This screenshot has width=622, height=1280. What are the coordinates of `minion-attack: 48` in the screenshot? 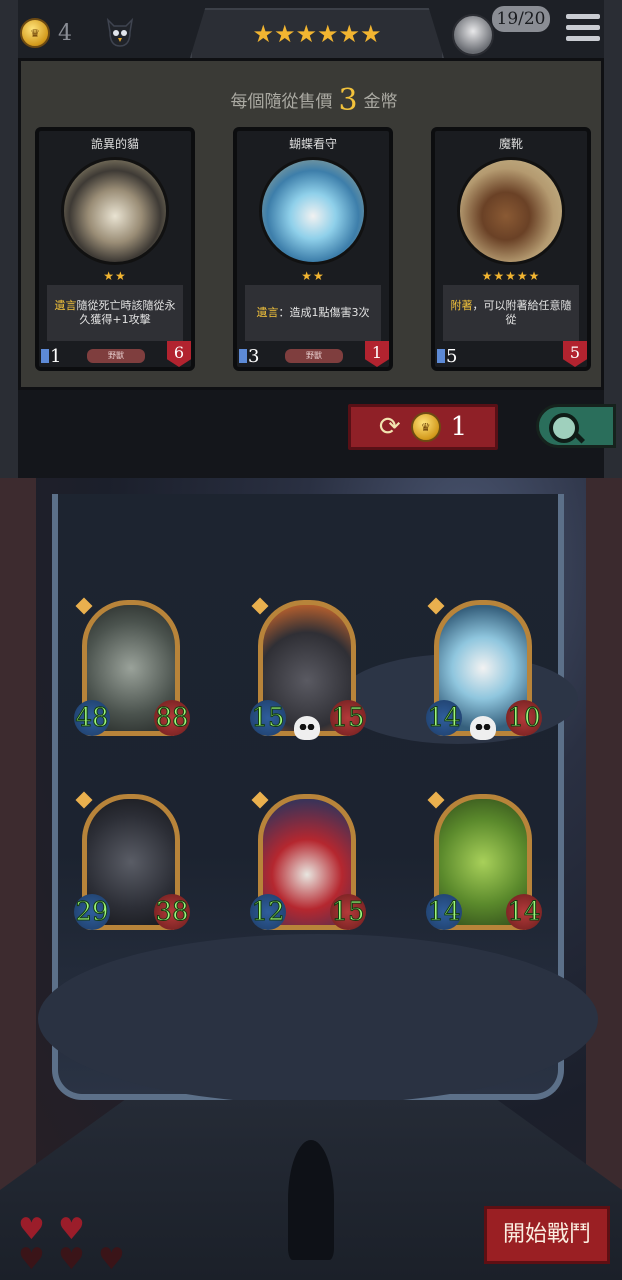 It's located at (92, 718).